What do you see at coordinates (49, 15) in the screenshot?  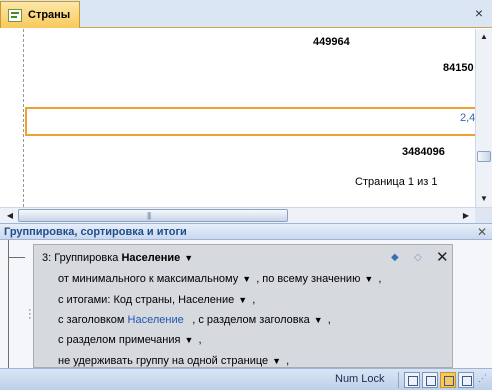 I see `tab-label: Страны` at bounding box center [49, 15].